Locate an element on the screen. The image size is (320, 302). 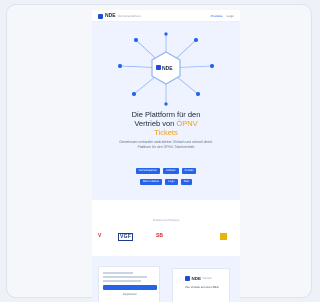
nav-link-products: Produkte is located at coordinates (217, 16).